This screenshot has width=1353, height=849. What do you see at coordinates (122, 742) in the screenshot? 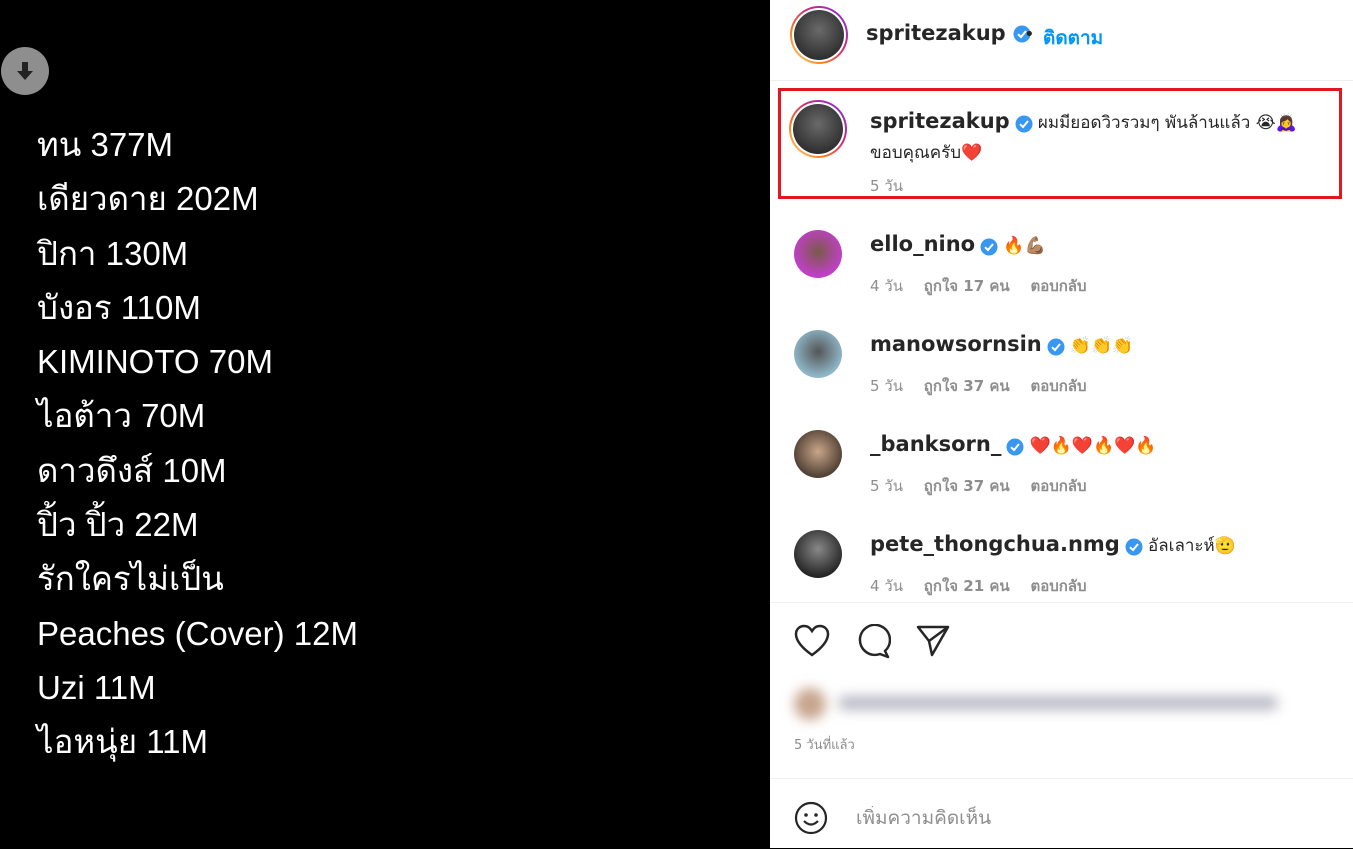
I see `song-item: ไอหนุ่ย 11M` at bounding box center [122, 742].